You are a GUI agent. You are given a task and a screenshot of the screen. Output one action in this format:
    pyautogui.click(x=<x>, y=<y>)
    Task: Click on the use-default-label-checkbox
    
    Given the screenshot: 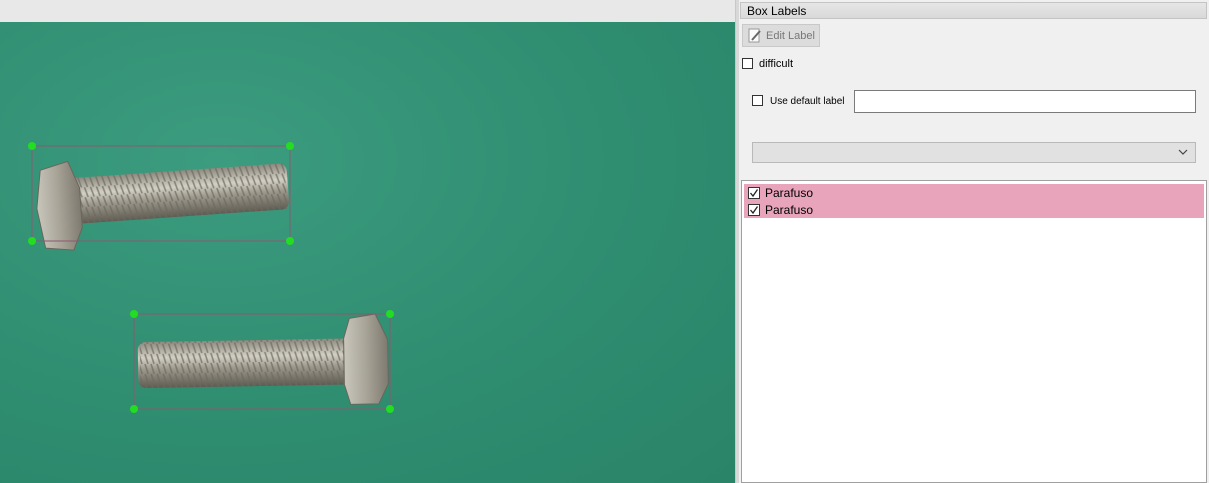 What is the action you would take?
    pyautogui.click(x=757, y=100)
    